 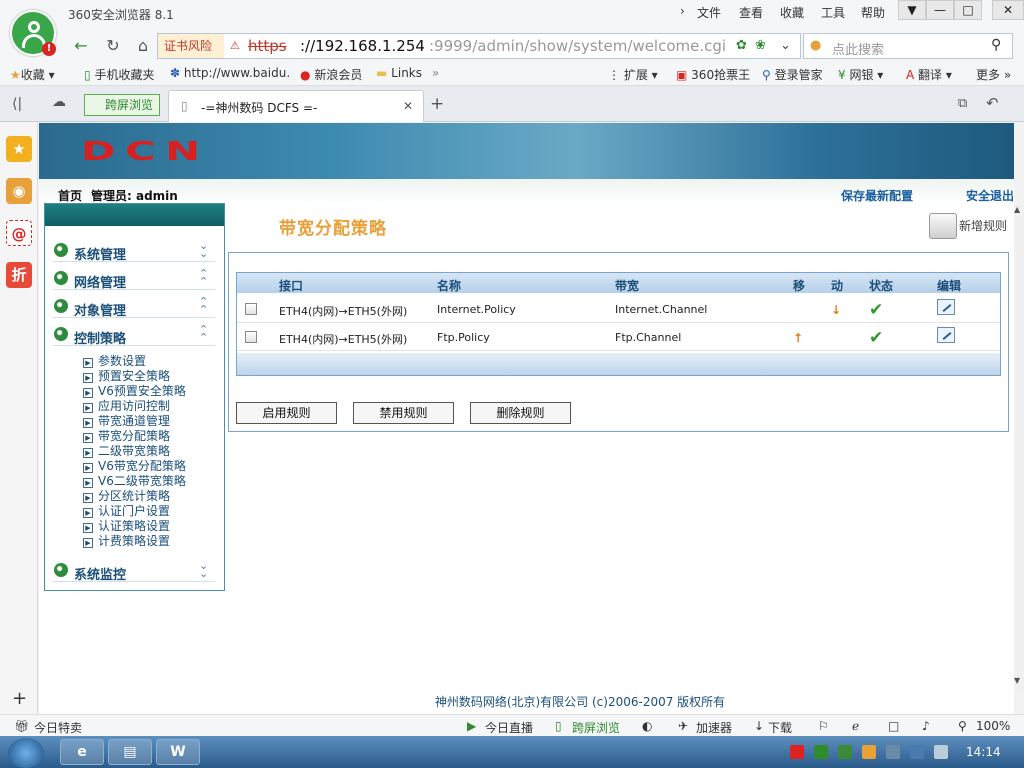 What do you see at coordinates (122, 105) in the screenshot?
I see `split-view-button: 跨屏浏览` at bounding box center [122, 105].